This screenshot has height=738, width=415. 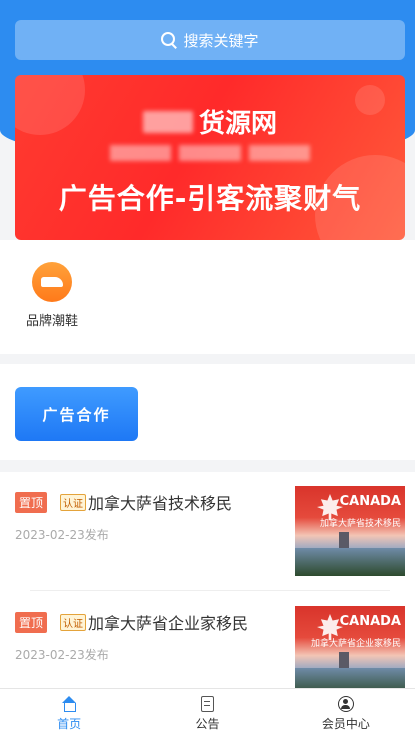 I want to click on search-bar: 搜索关键字, so click(x=210, y=40).